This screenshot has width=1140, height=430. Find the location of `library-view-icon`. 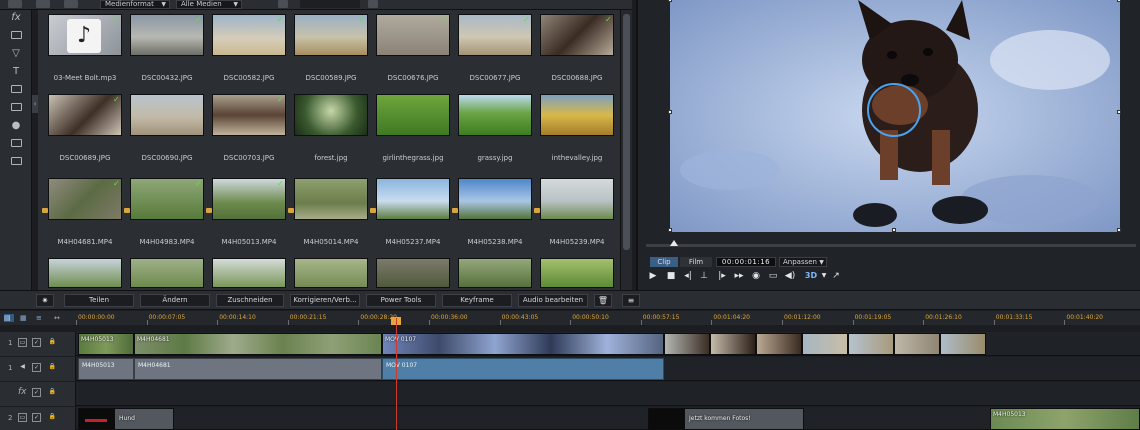

library-view-icon is located at coordinates (15, 4).